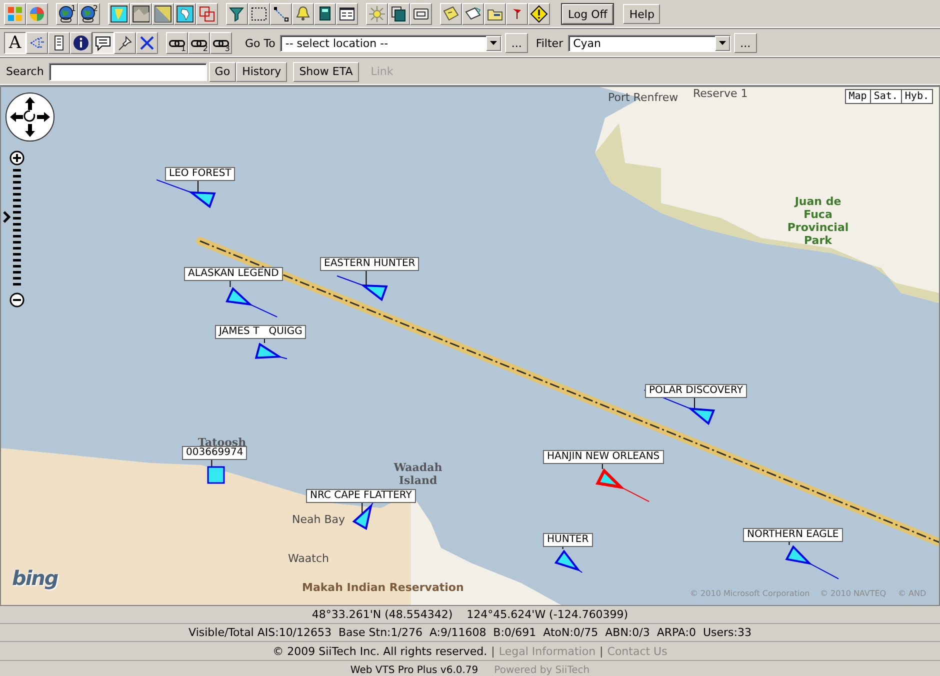 The height and width of the screenshot is (676, 940). I want to click on vessel-name-label: NRC CAPE FLATTERY, so click(361, 496).